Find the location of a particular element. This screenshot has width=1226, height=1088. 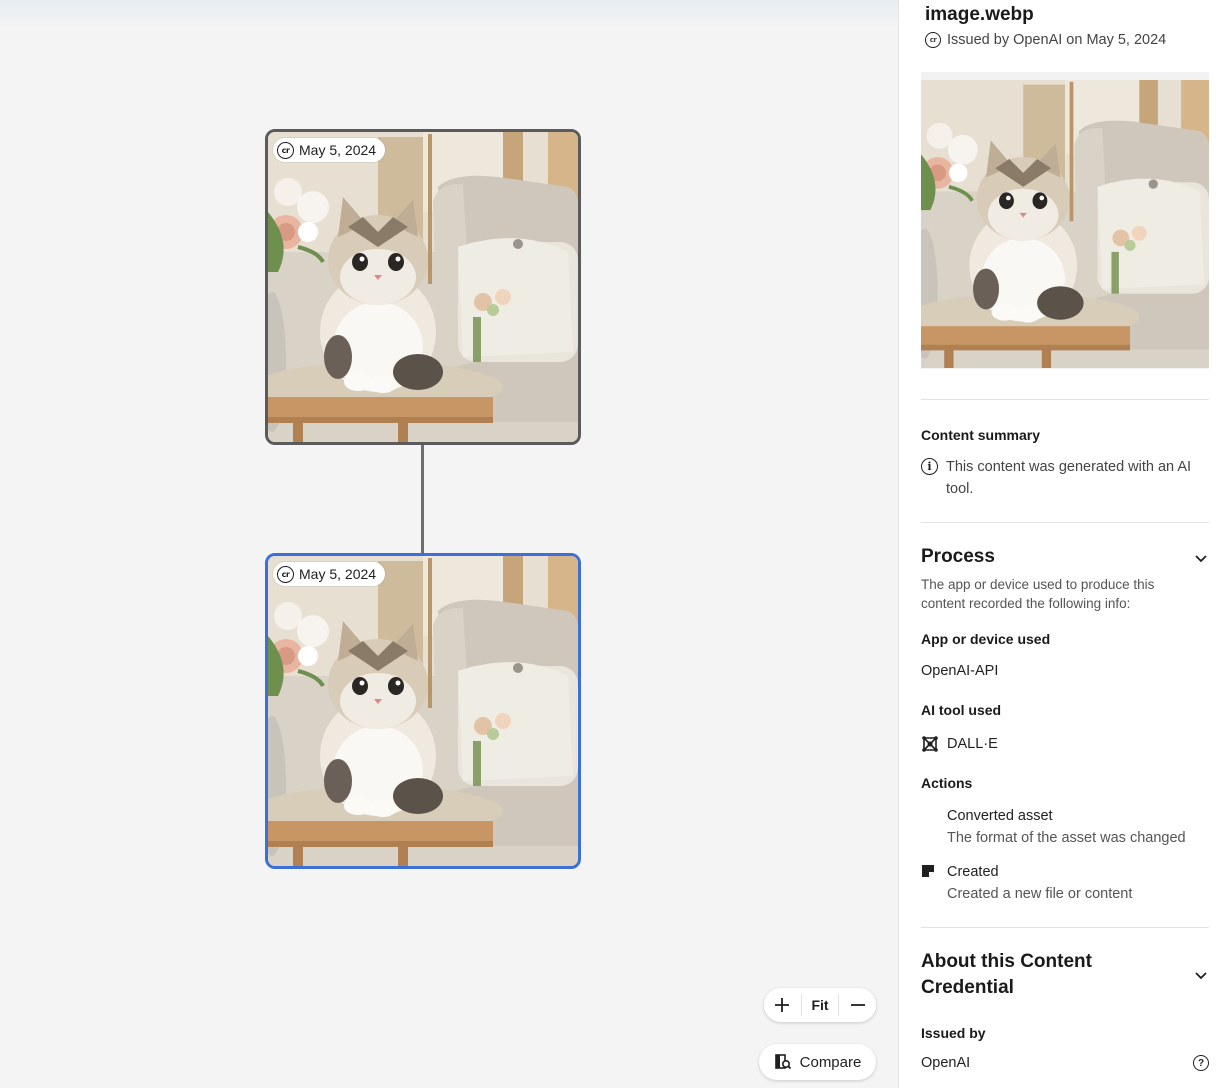

ai-tool-icon is located at coordinates (930, 744).